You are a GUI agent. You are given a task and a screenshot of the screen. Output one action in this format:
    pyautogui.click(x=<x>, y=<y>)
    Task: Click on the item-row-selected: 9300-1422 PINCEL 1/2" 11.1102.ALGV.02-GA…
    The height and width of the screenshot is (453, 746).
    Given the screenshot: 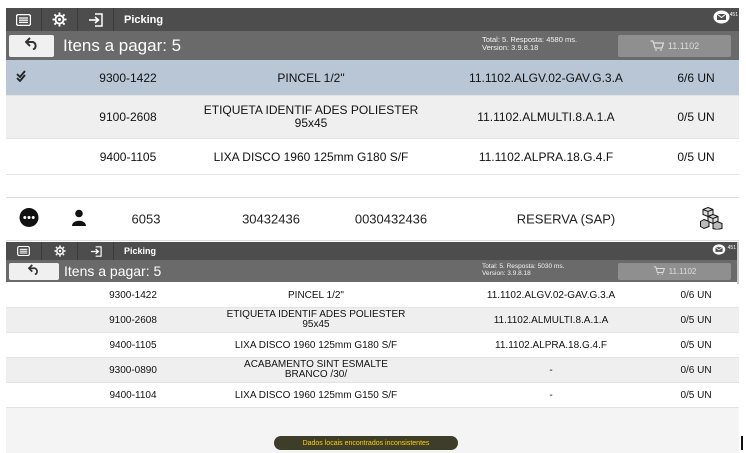 What is the action you would take?
    pyautogui.click(x=372, y=78)
    